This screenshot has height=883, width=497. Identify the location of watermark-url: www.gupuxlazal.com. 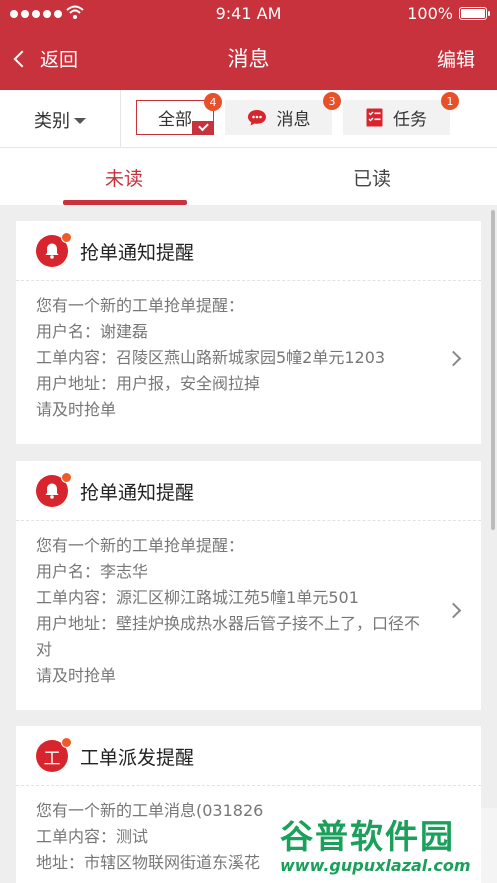
(375, 865).